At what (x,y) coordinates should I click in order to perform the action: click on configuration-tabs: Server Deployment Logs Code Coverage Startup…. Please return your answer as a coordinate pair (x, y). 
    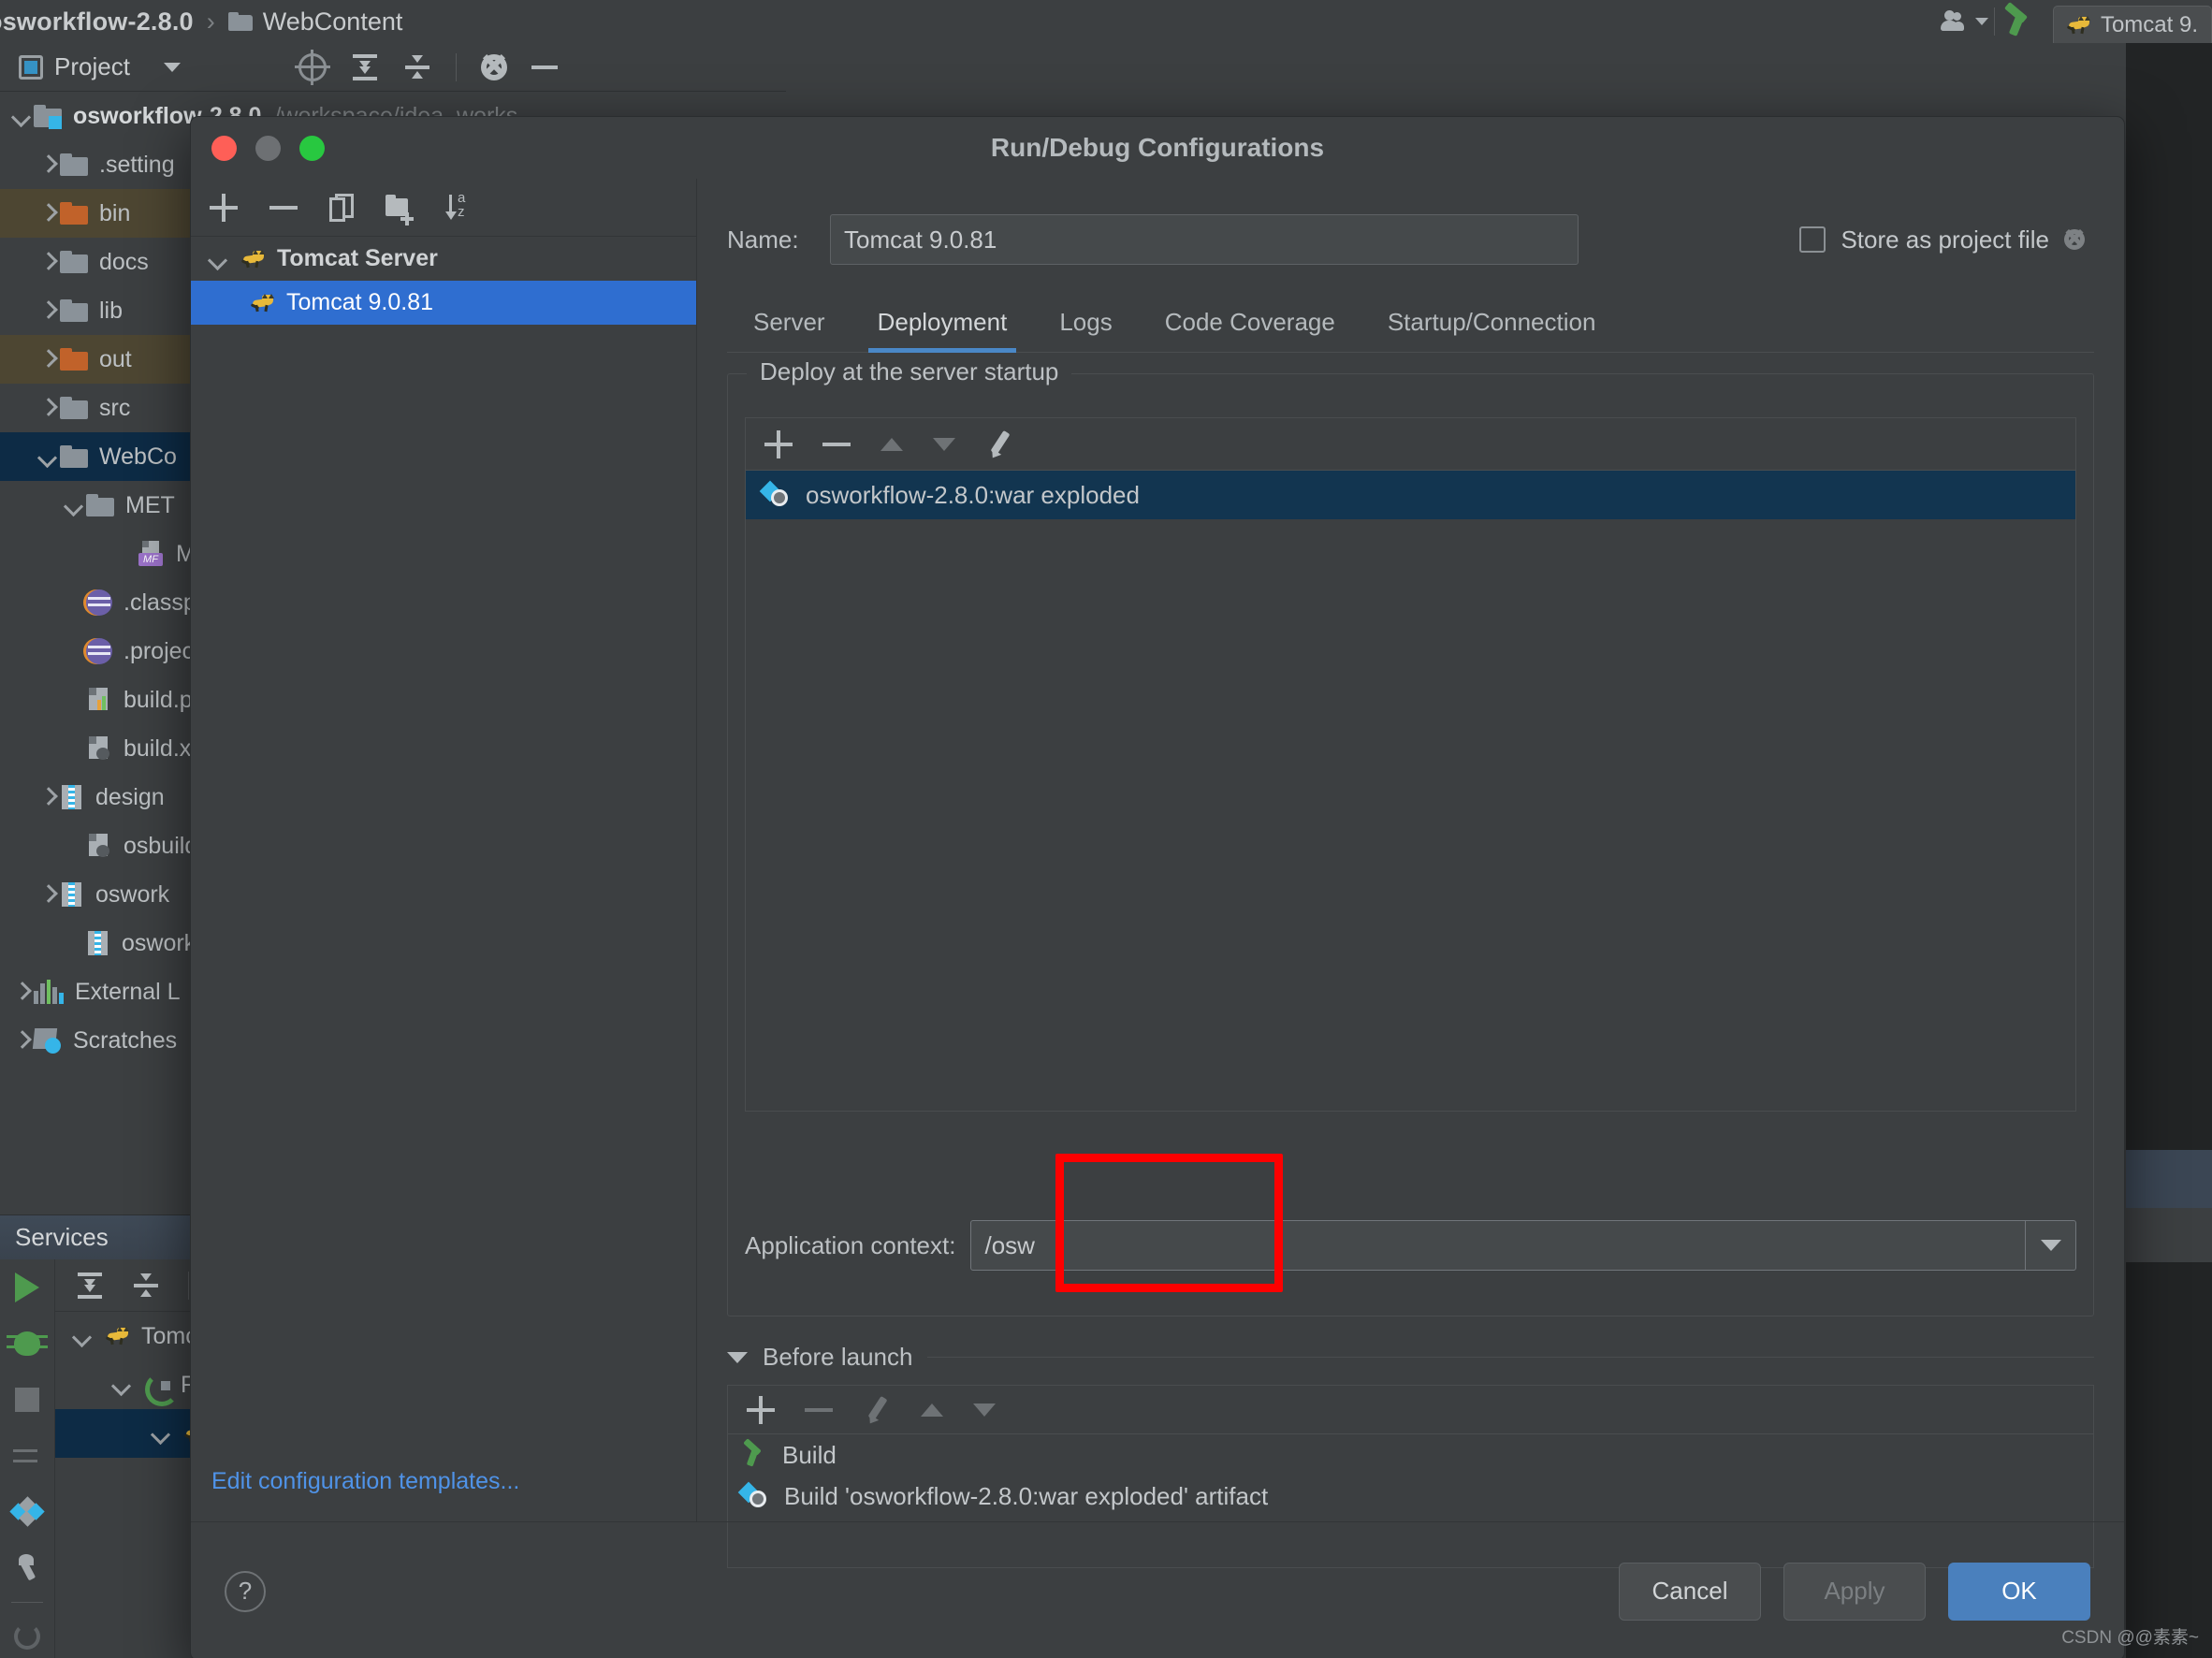
    Looking at the image, I should click on (1410, 330).